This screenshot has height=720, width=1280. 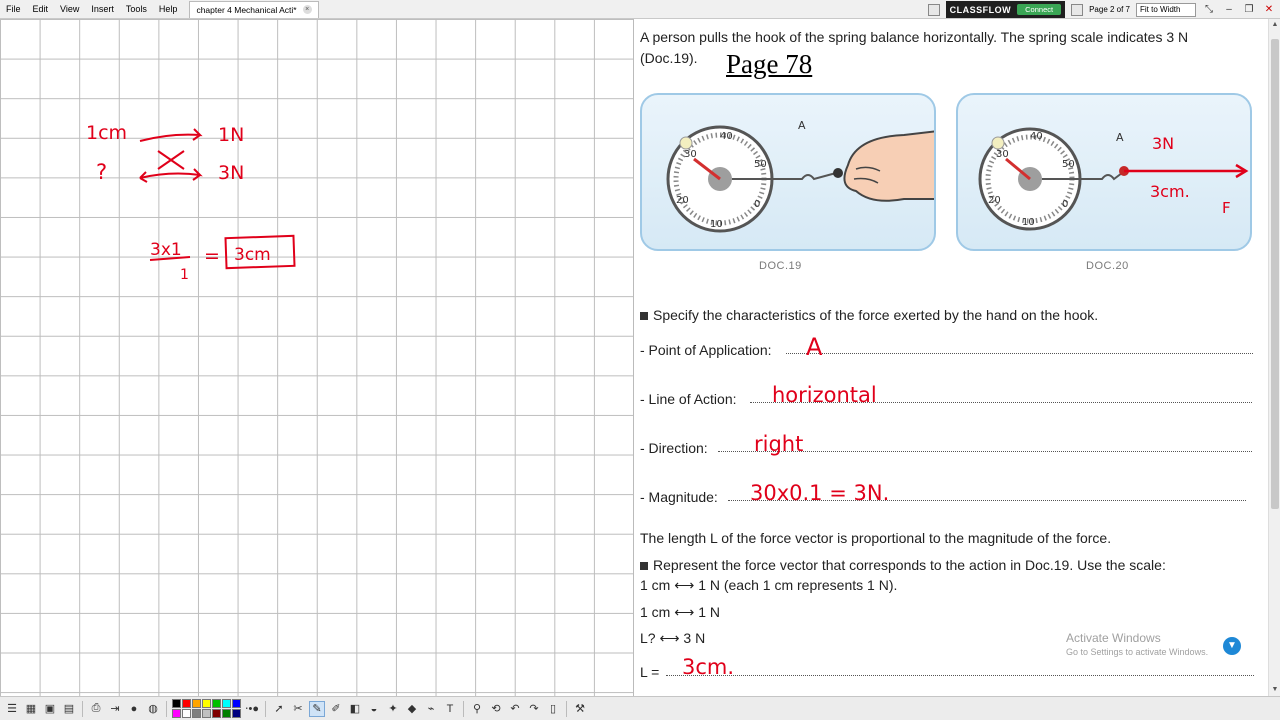 What do you see at coordinates (1039, 9) in the screenshot?
I see `connect-button: Connect` at bounding box center [1039, 9].